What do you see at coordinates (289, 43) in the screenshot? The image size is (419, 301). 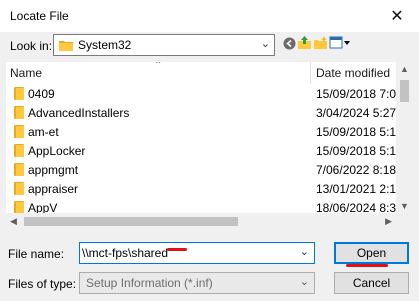 I see `back-icon` at bounding box center [289, 43].